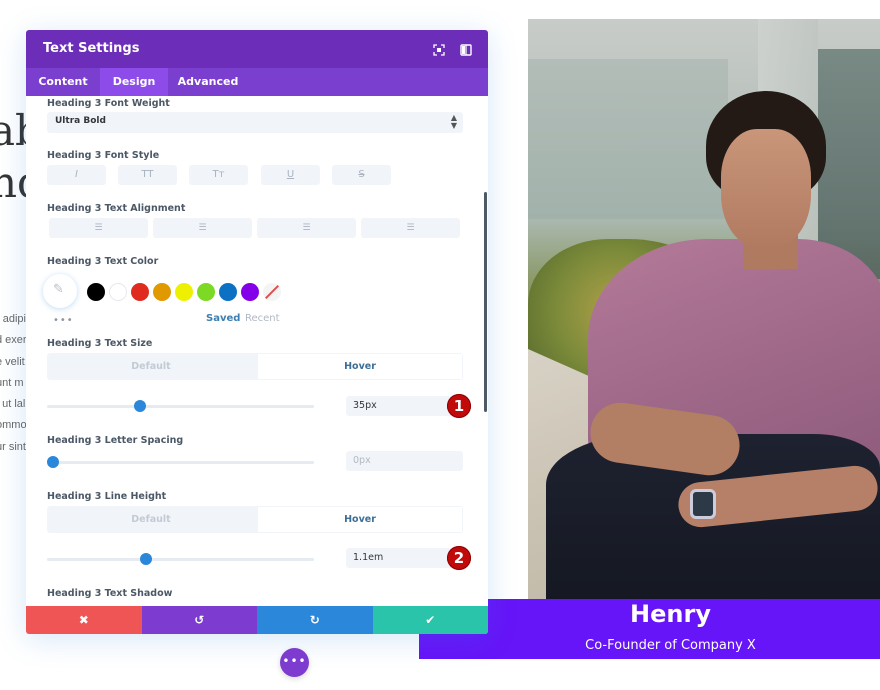 The image size is (880, 690). I want to click on line-height-label: Heading 3 Line Height, so click(107, 496).